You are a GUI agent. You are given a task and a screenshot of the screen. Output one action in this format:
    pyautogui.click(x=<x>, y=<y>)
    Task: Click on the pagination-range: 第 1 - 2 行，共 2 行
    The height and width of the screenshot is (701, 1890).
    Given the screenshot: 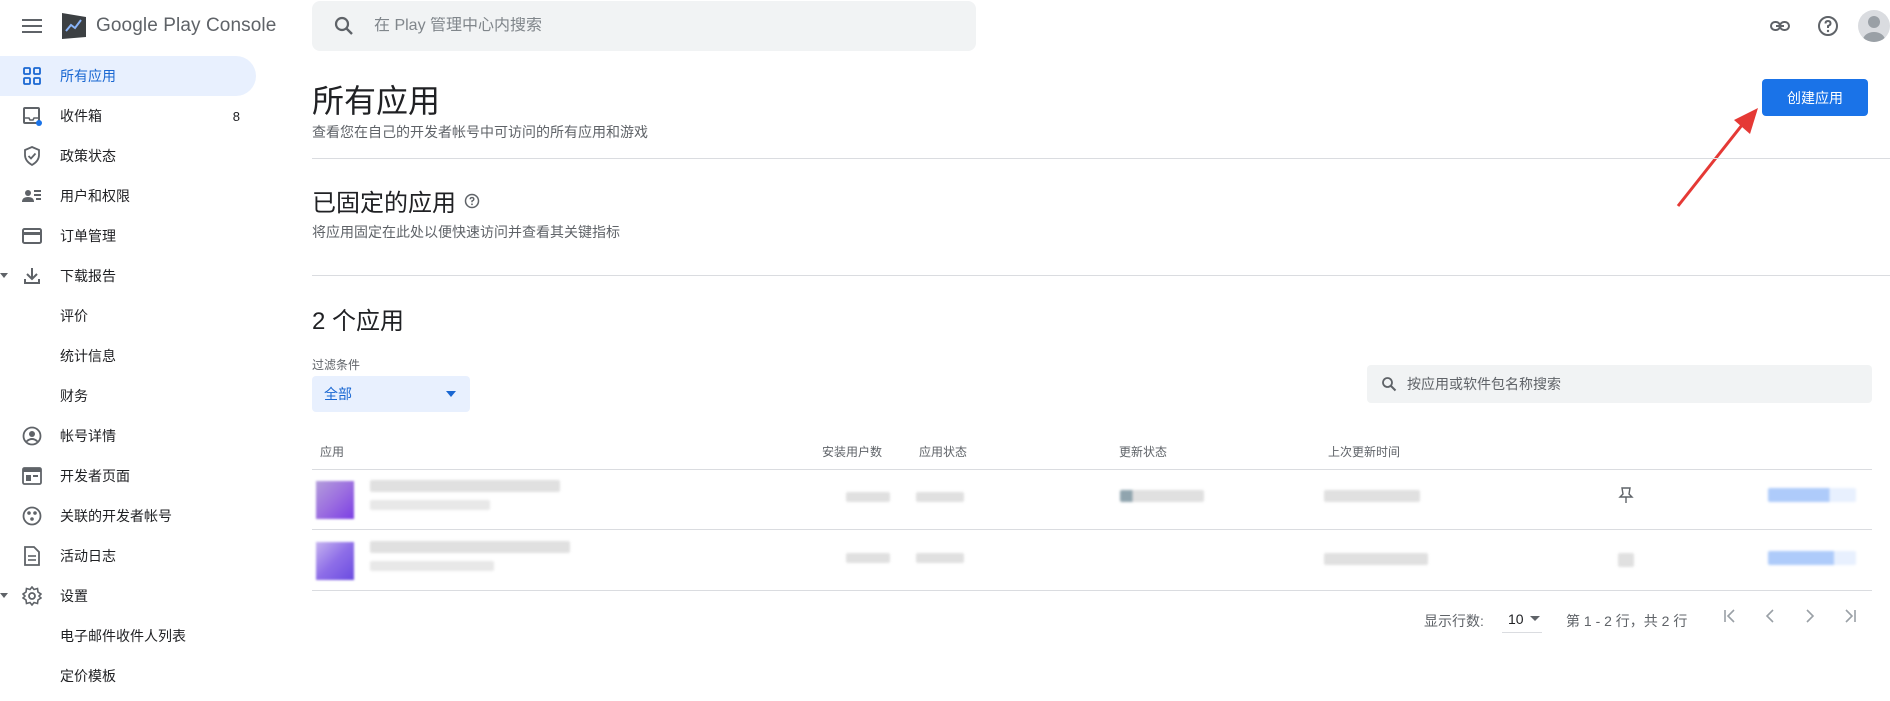 What is the action you would take?
    pyautogui.click(x=1627, y=621)
    